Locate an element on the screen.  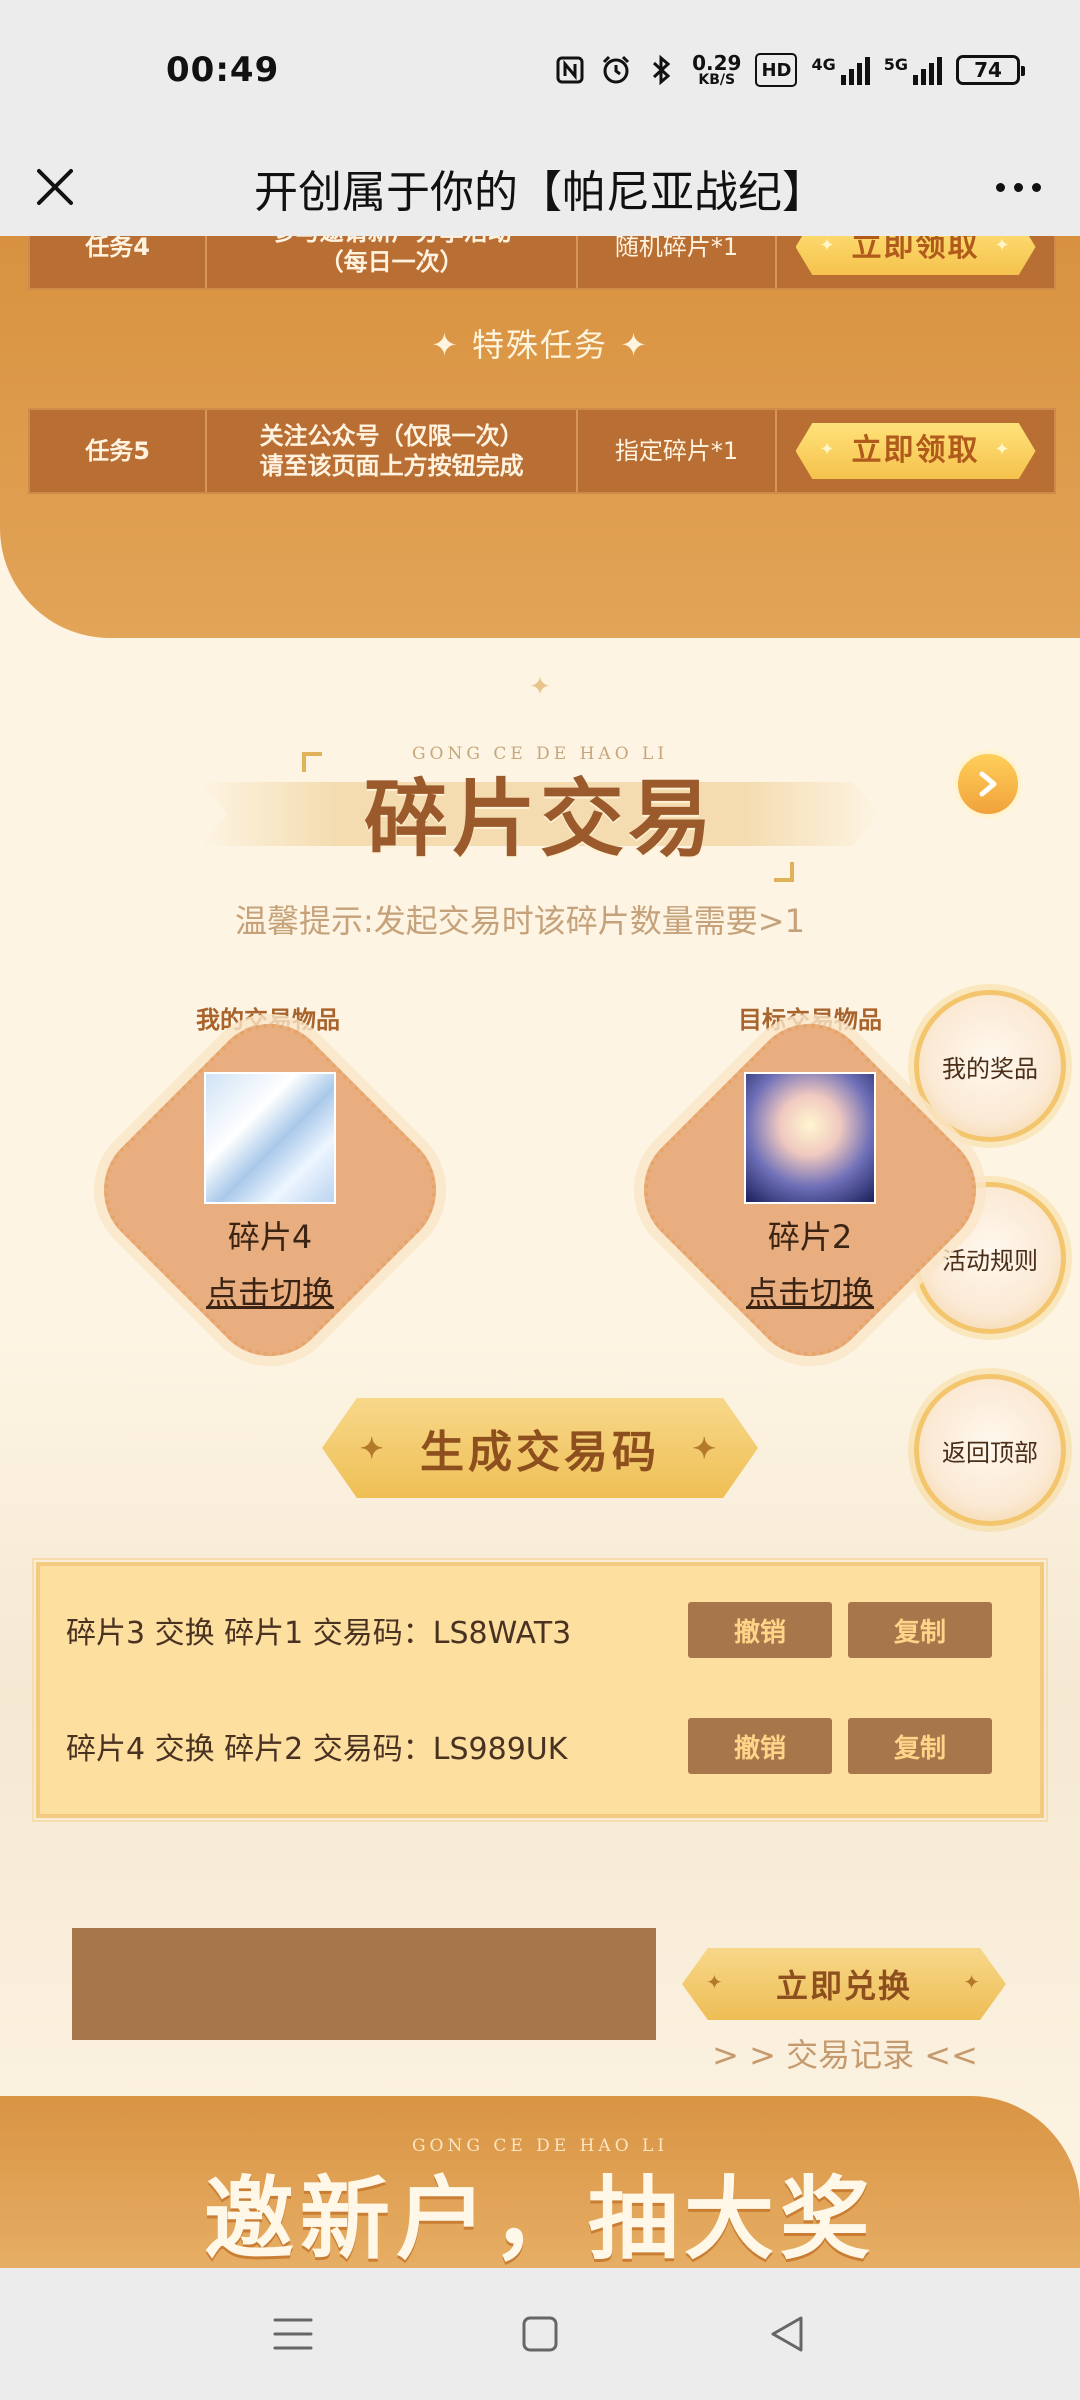
generate-trade-code-button: ✦ 生成交易码 ✦ is located at coordinates (540, 1448).